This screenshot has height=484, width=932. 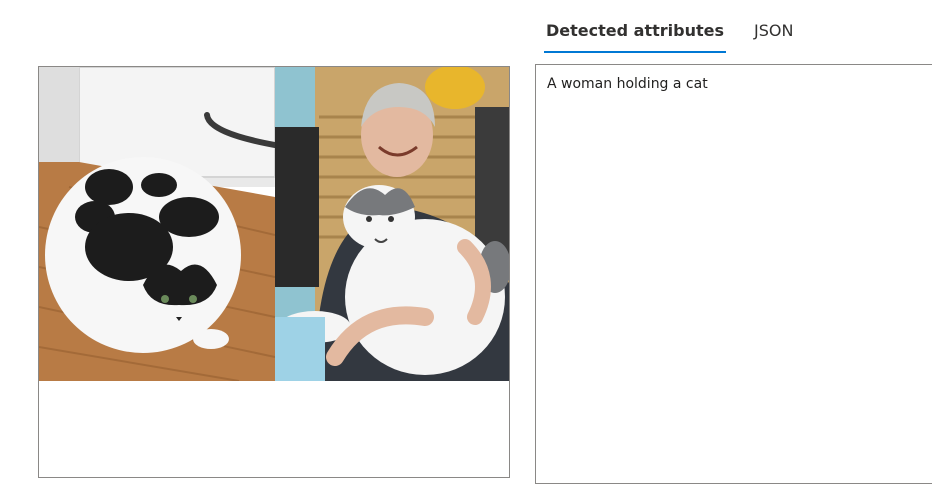 I want to click on result-tabs: Detected attributes JSON, so click(x=669, y=33).